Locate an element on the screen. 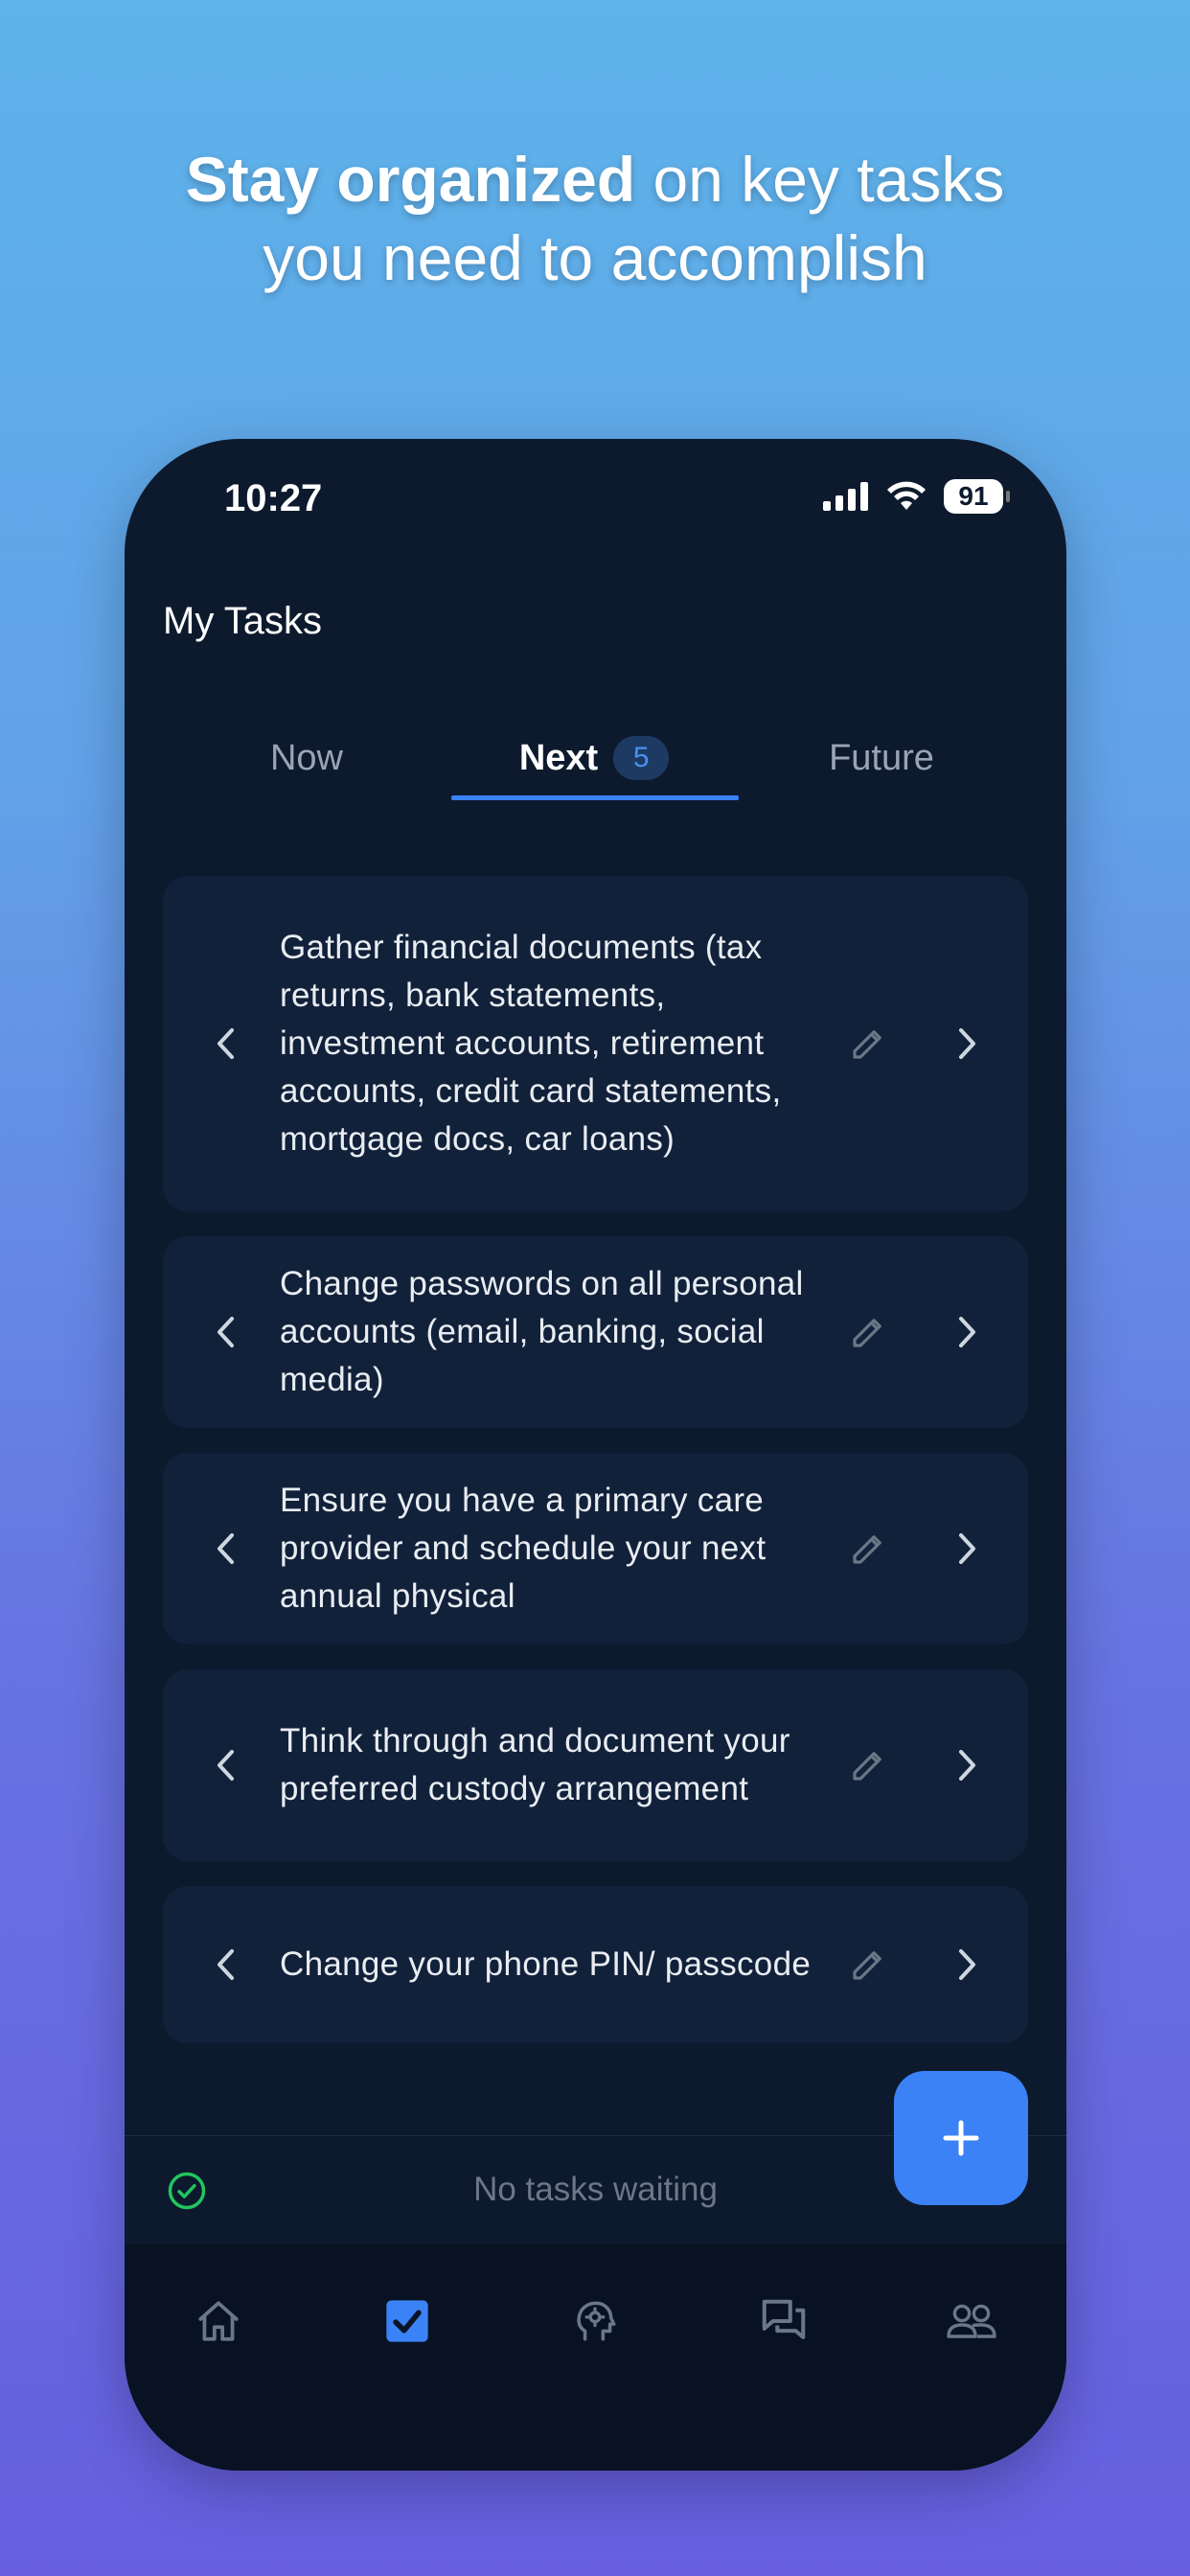 The image size is (1190, 2576). nav-home is located at coordinates (218, 2321).